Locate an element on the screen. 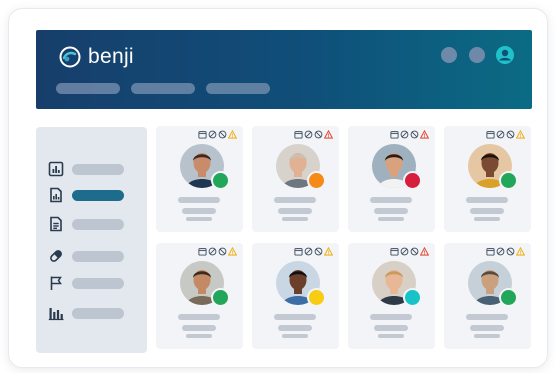 This screenshot has width=556, height=373. bar-chart-icon is located at coordinates (56, 314).